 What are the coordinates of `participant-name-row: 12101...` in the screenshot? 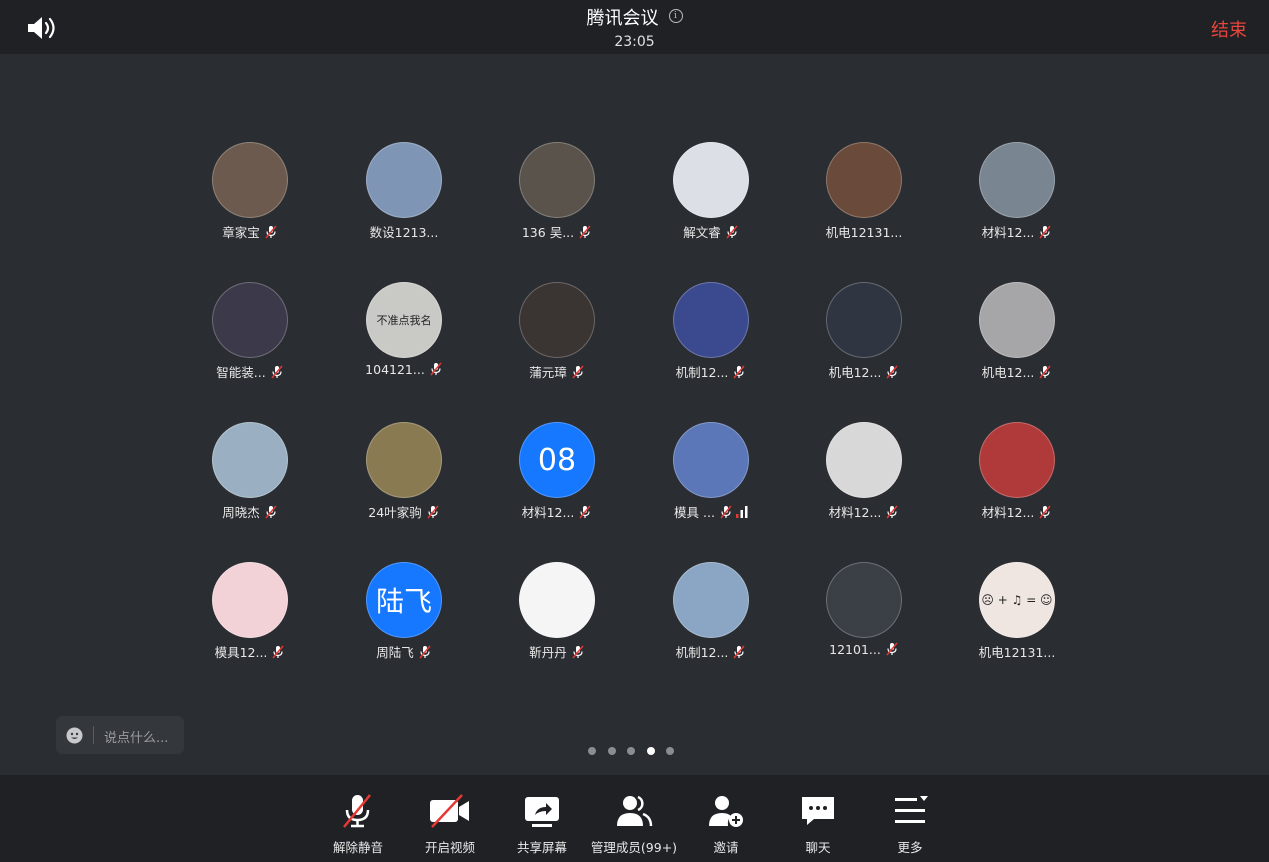 It's located at (864, 649).